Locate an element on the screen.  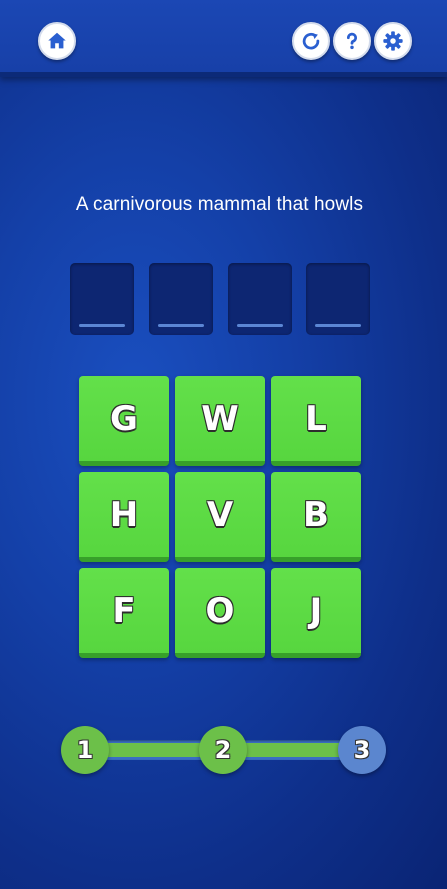
letter-tile-o: O is located at coordinates (220, 613).